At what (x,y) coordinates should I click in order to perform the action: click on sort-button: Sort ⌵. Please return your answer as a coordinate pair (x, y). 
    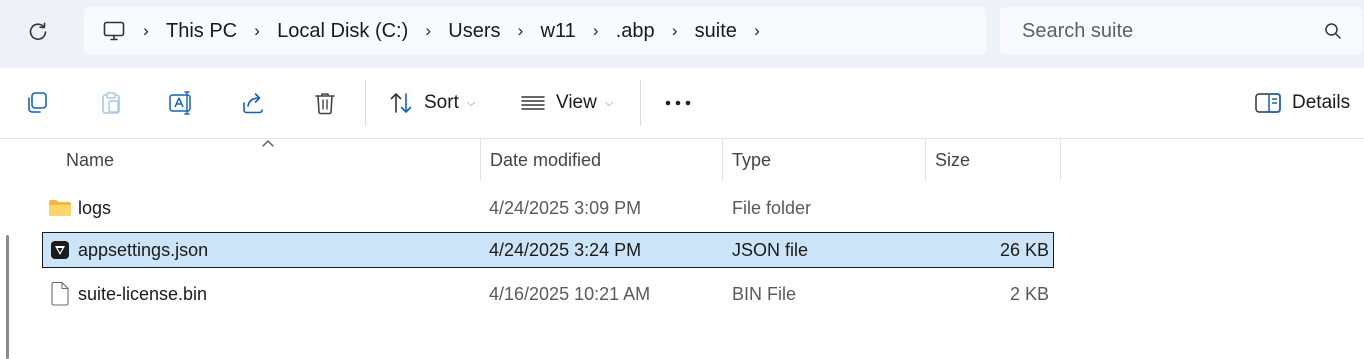
    Looking at the image, I should click on (431, 103).